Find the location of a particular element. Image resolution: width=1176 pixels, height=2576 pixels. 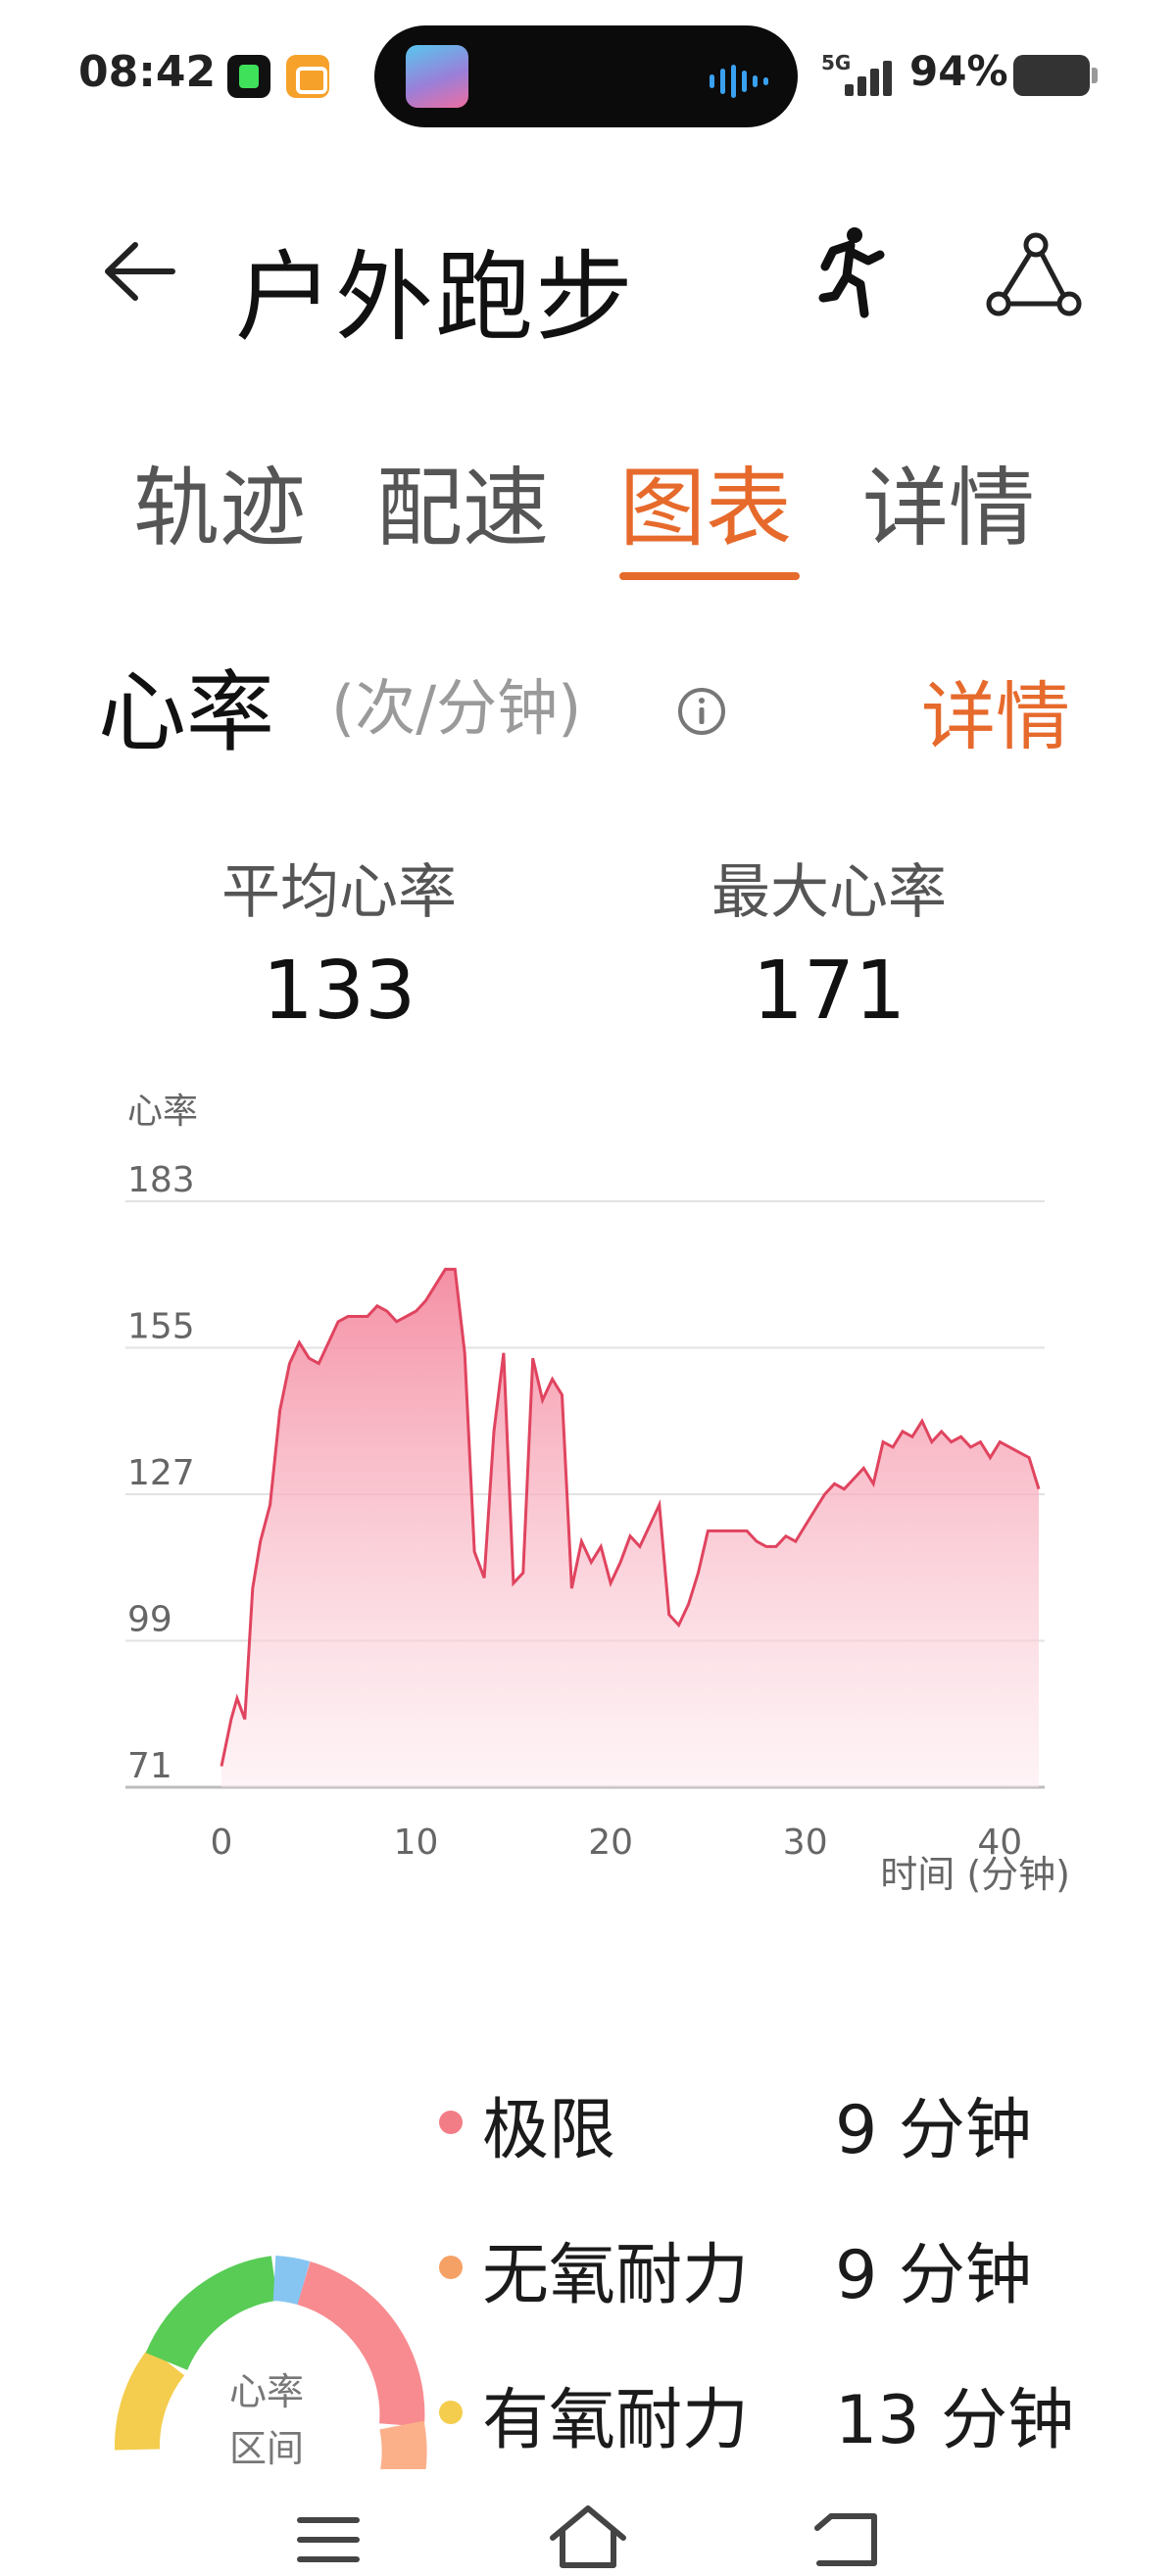

zone-name: 极限 is located at coordinates (549, 2130).